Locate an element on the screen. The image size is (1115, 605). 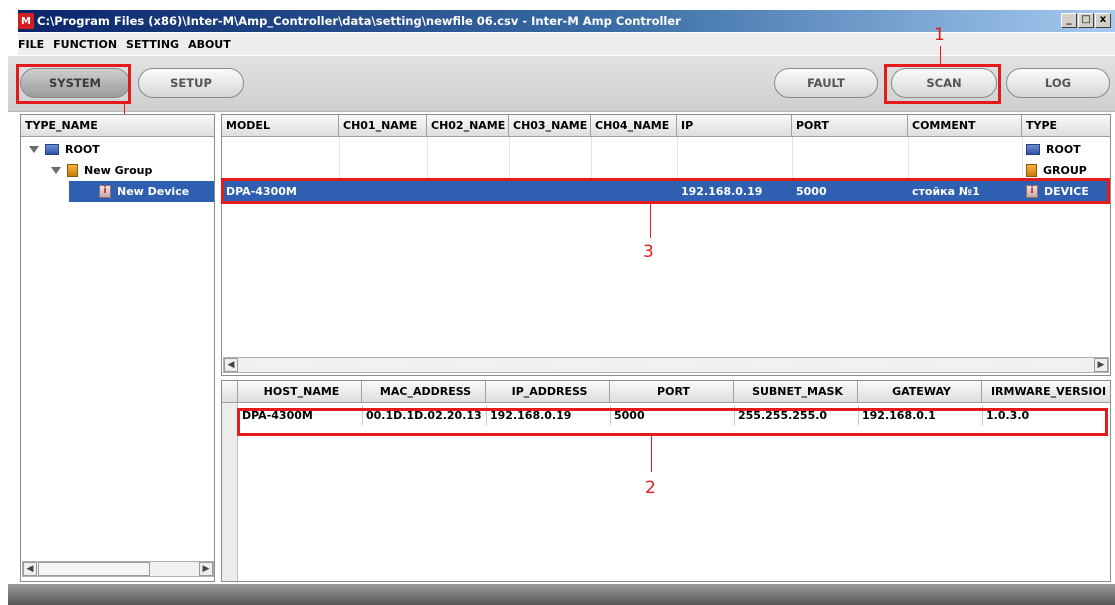
menu-bar: FILE FUNCTION SETTING ABOUT is located at coordinates (566, 44).